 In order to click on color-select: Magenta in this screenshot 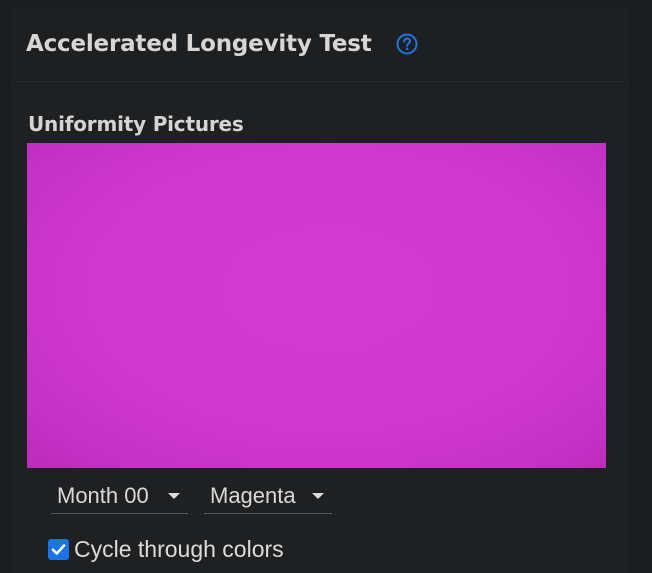, I will do `click(268, 496)`.